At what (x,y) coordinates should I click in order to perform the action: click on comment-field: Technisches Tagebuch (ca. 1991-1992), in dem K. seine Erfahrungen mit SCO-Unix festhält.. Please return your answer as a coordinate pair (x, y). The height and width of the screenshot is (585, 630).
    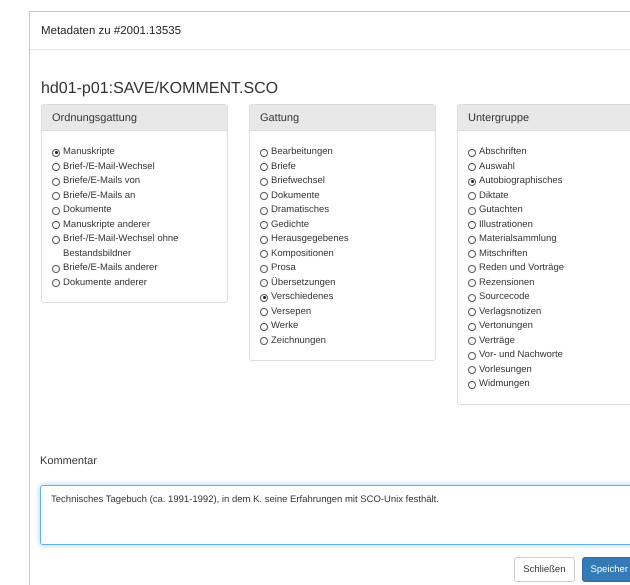
    Looking at the image, I should click on (335, 514).